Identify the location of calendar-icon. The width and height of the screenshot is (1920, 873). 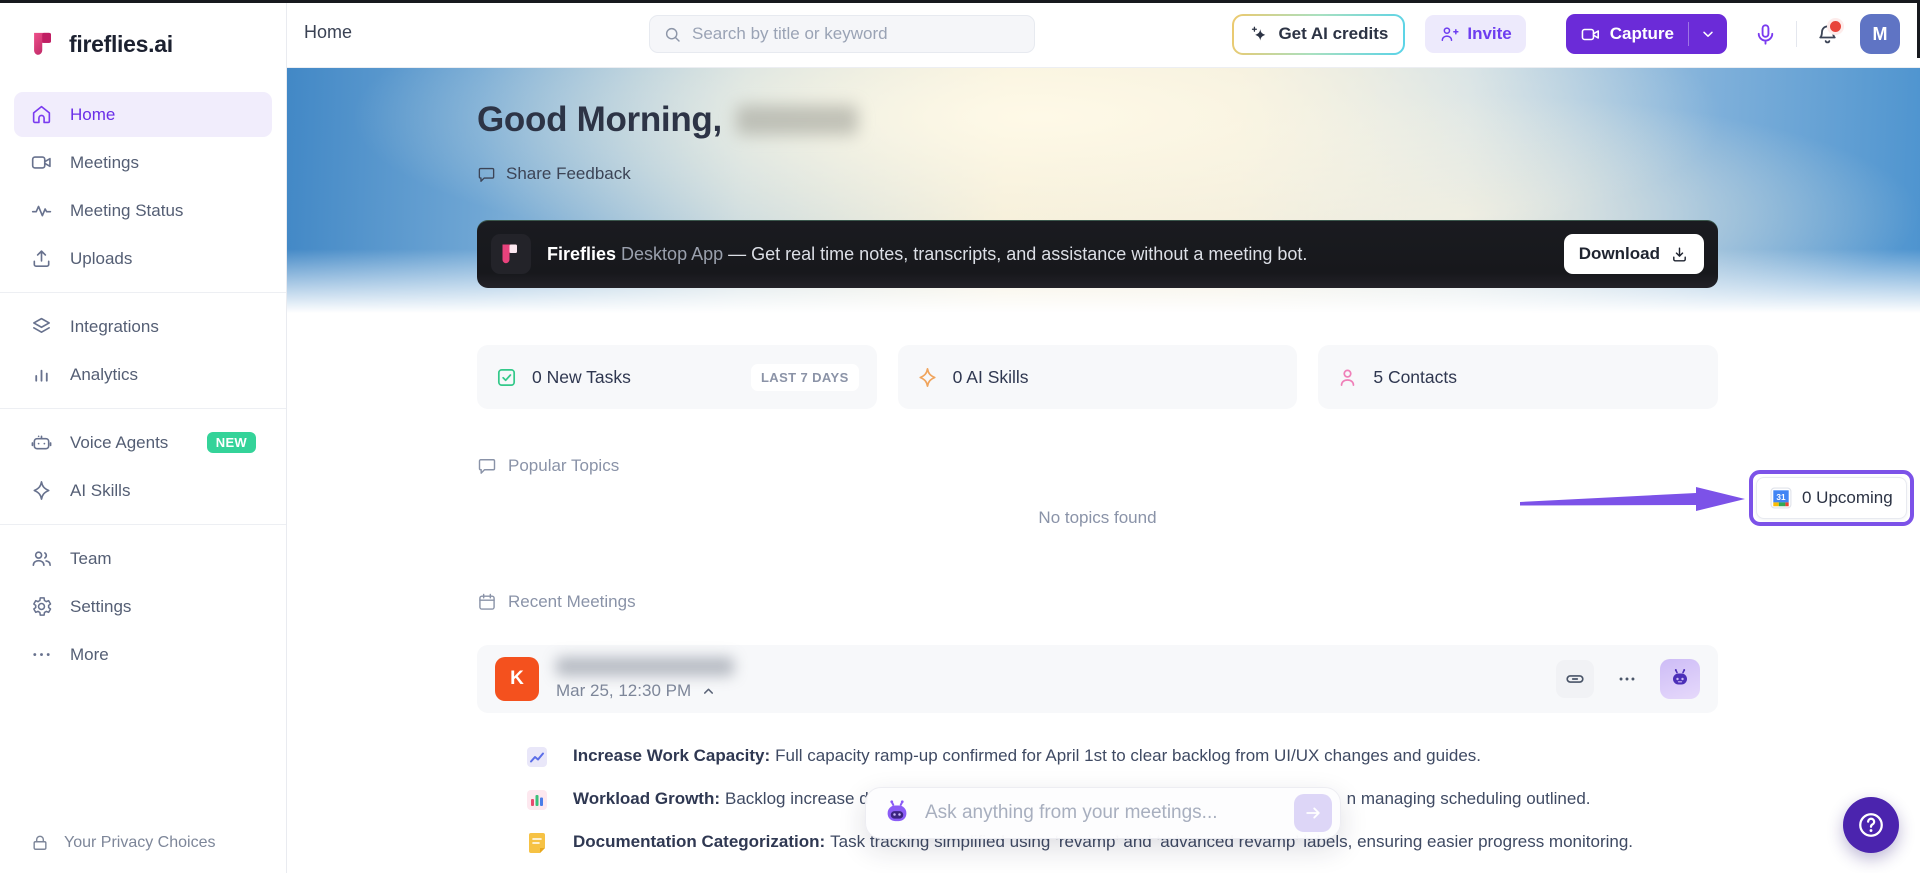
(487, 602).